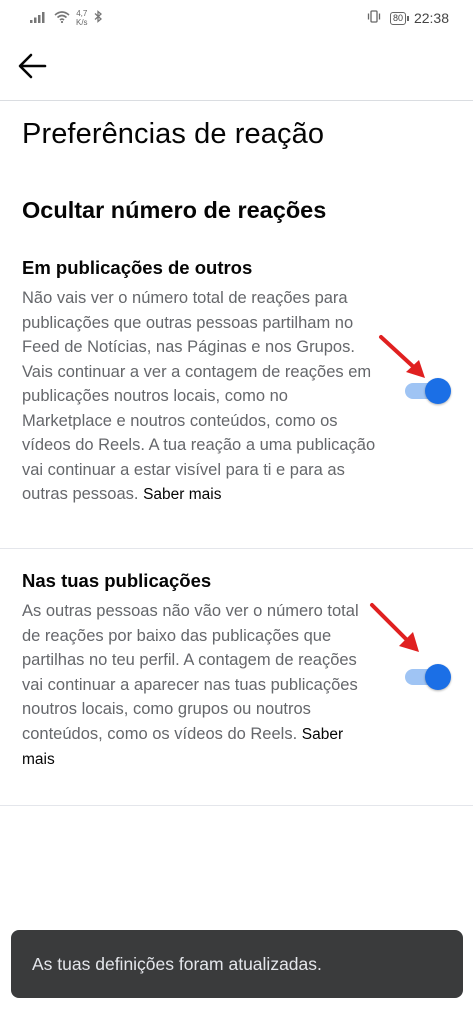 This screenshot has height=1024, width=473. Describe the element at coordinates (438, 677) in the screenshot. I see `toggle-knob` at that location.